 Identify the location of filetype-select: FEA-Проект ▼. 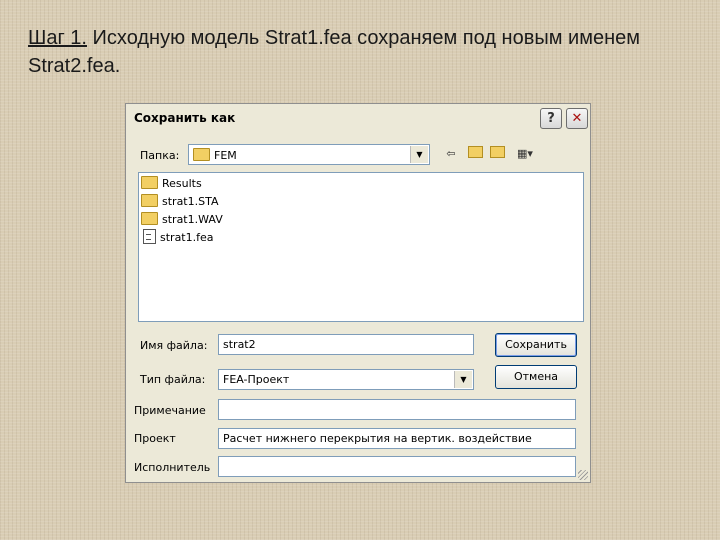
(346, 379).